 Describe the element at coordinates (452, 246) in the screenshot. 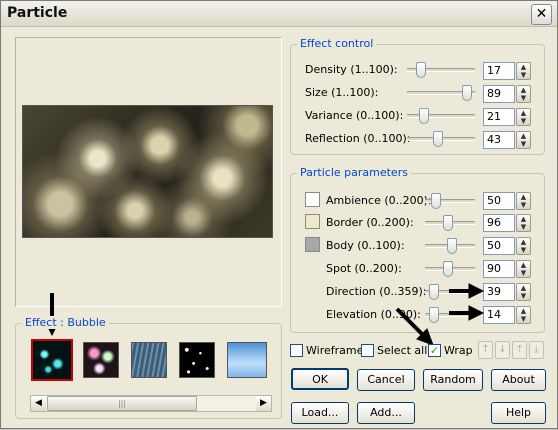

I see `body-slider-thumb` at that location.